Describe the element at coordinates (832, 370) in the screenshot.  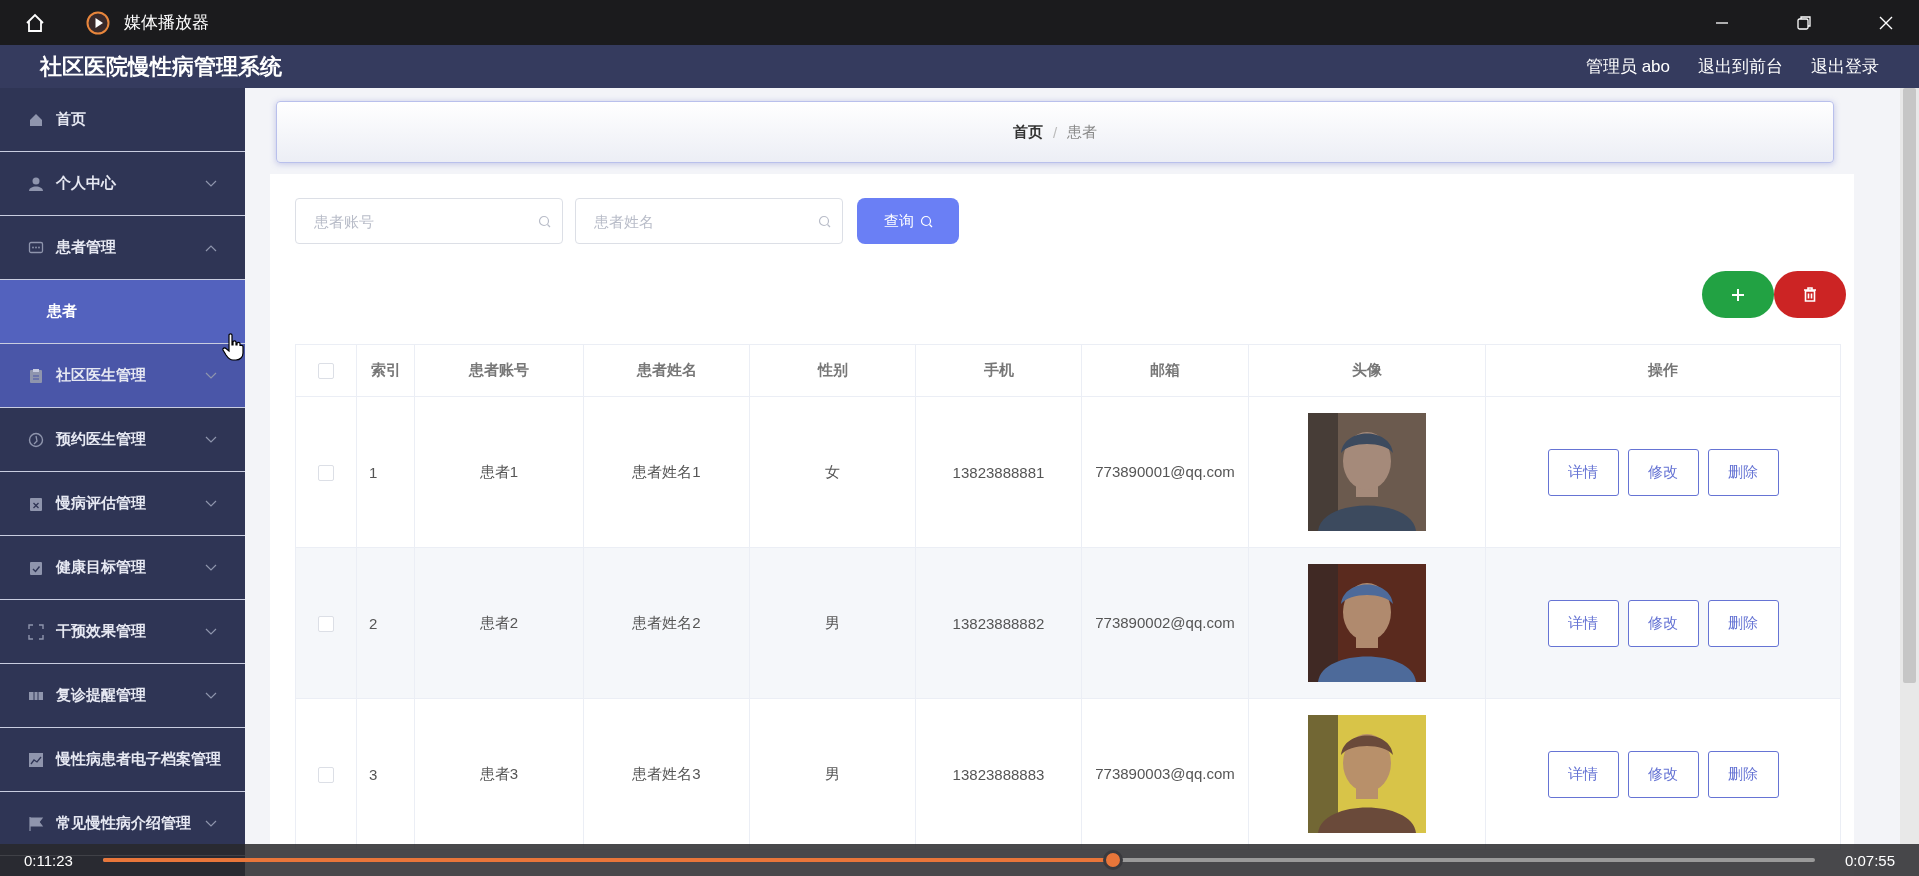
I see `column-header: 性别` at that location.